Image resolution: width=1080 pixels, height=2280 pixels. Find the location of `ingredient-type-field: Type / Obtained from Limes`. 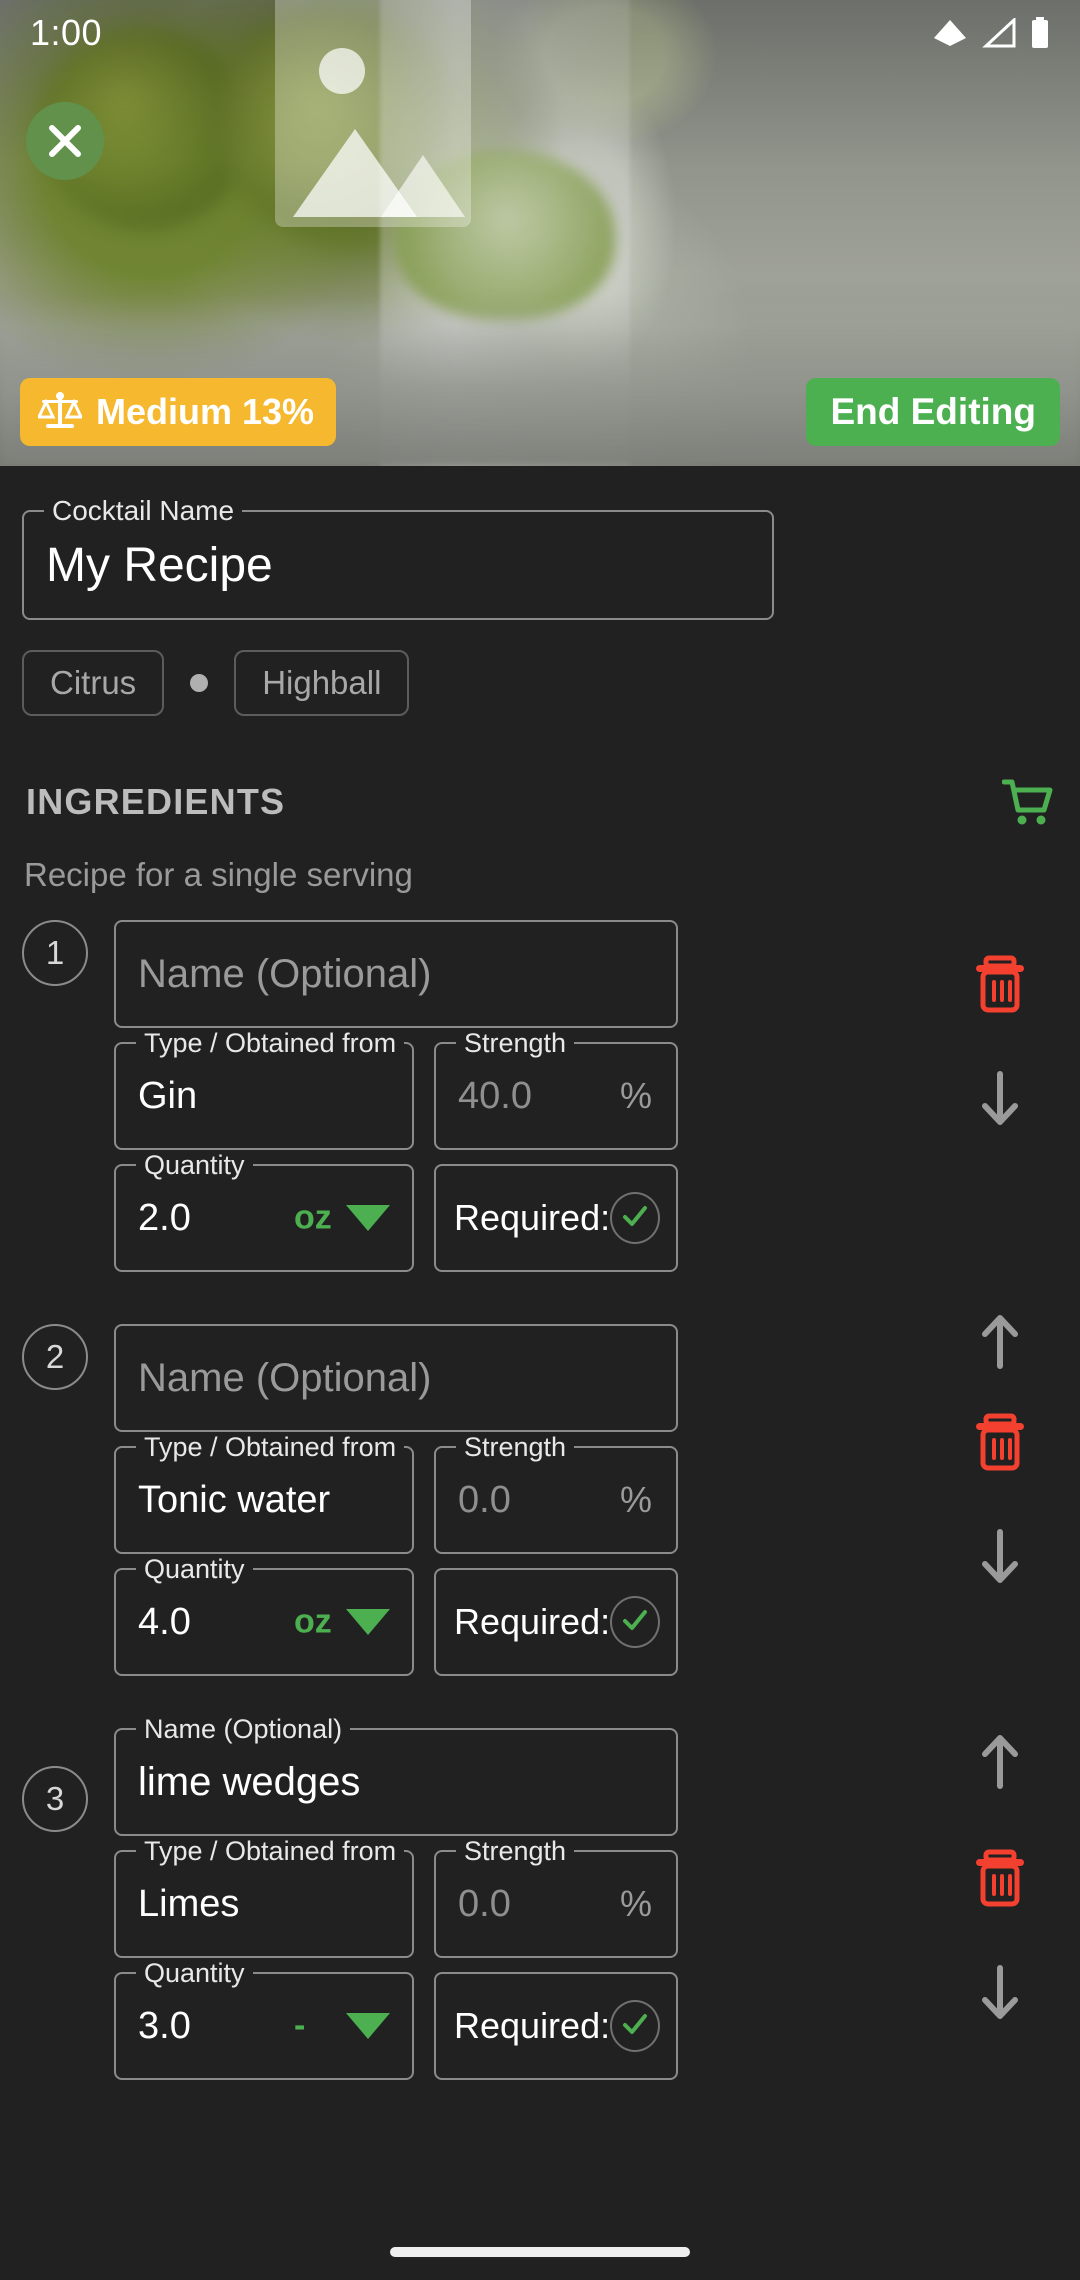

ingredient-type-field: Type / Obtained from Limes is located at coordinates (264, 1897).